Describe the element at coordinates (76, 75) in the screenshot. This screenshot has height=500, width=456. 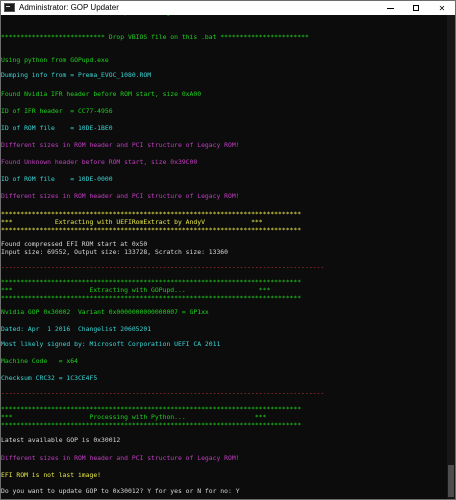
I see `console-line: Dumping info from = Prema_EVOC_1080.ROM` at that location.